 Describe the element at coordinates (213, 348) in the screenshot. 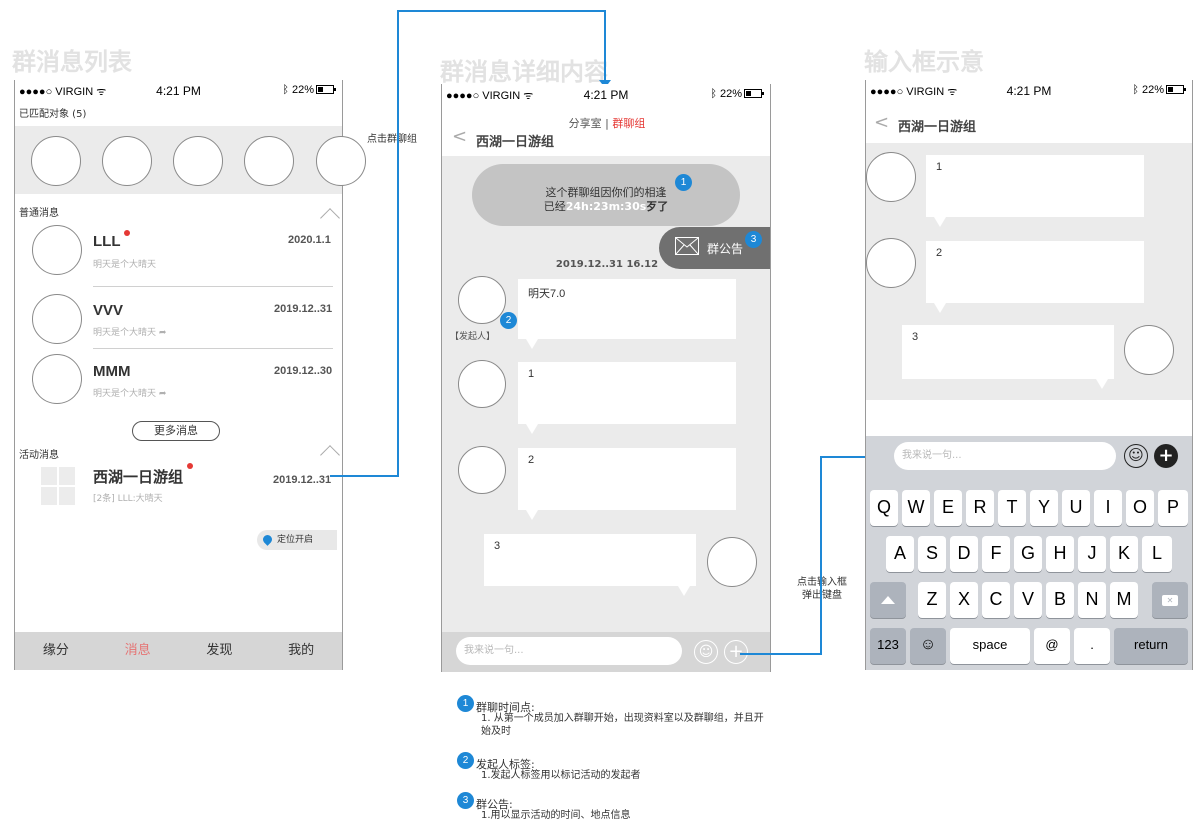

I see `divider` at that location.